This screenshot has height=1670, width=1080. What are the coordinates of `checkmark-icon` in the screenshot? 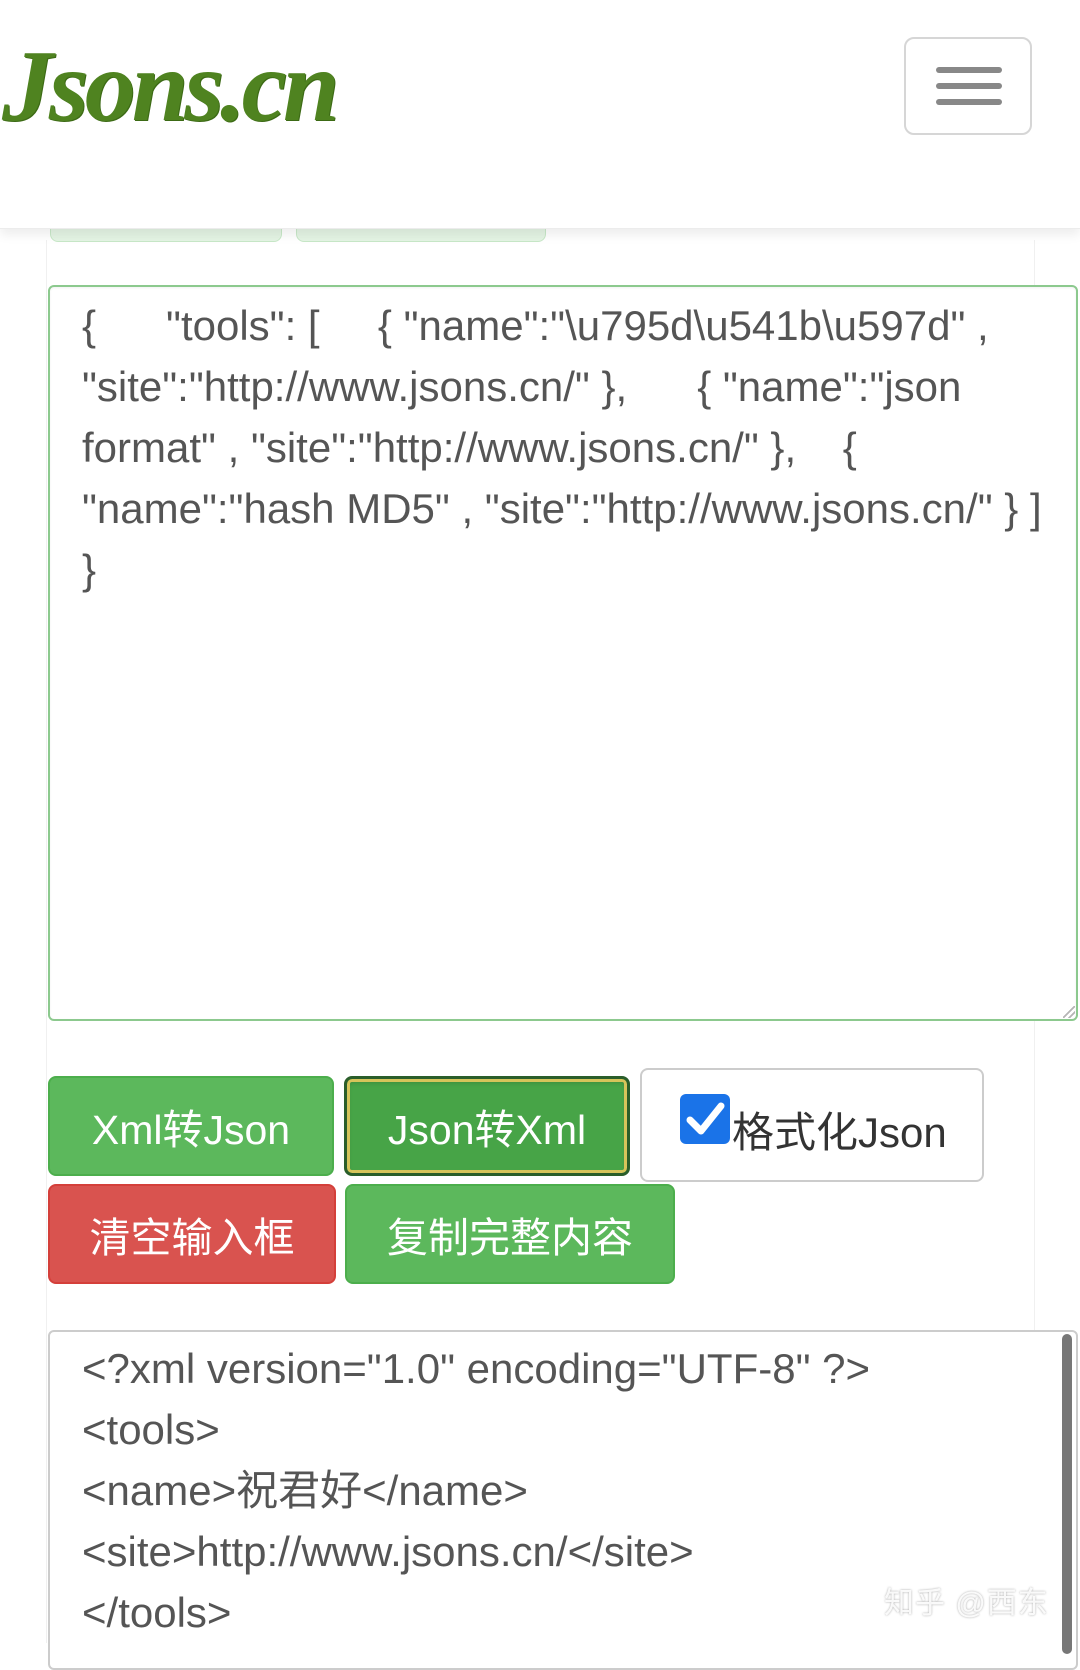 It's located at (705, 1118).